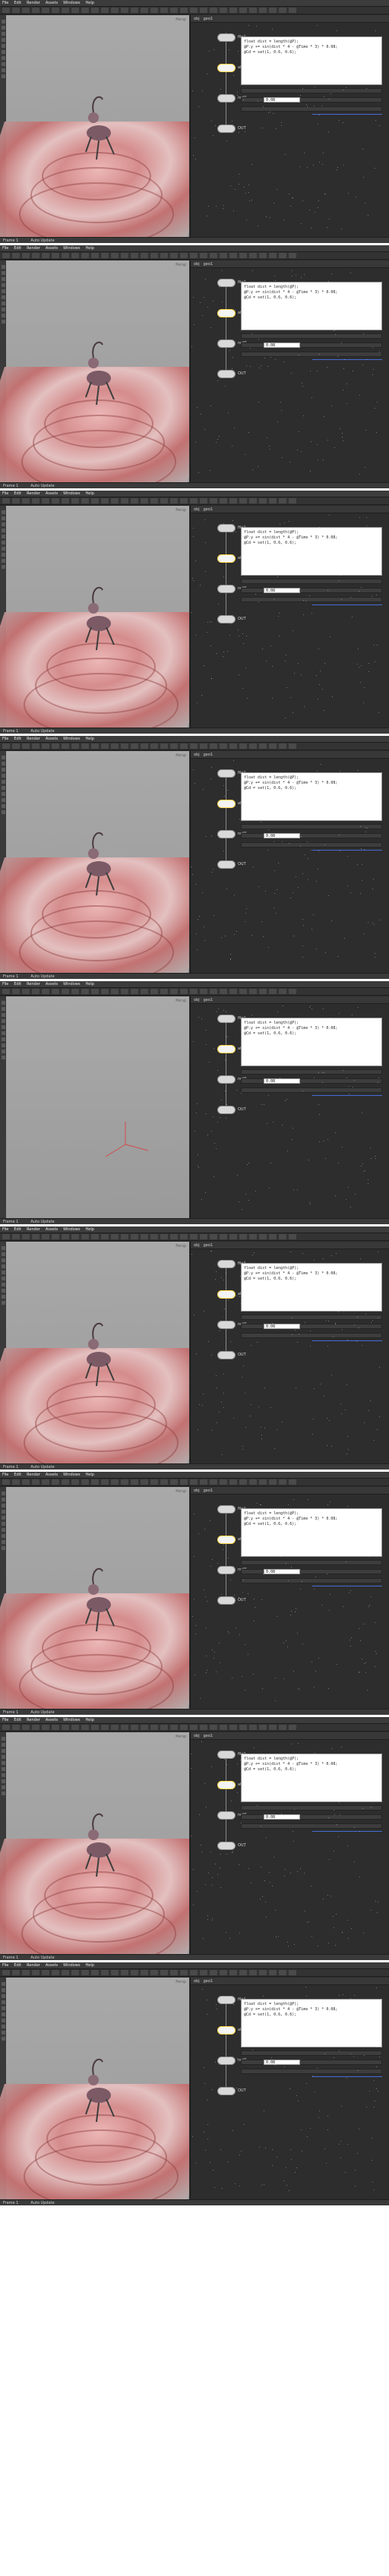 Image resolution: width=389 pixels, height=2576 pixels. I want to click on menu-item: Assets, so click(52, 1475).